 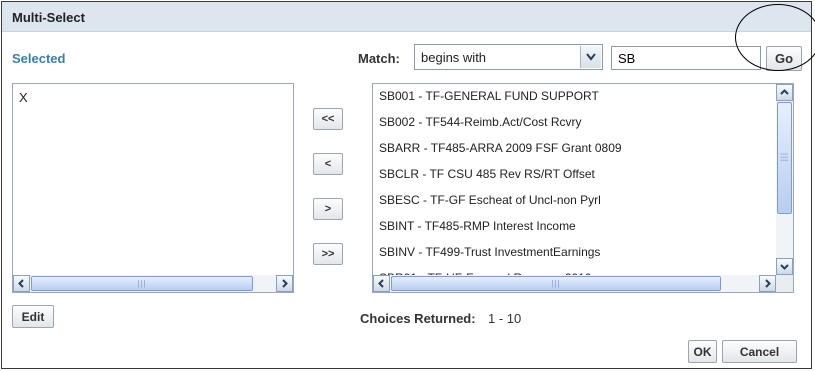 I want to click on arrow-down-icon, so click(x=784, y=266).